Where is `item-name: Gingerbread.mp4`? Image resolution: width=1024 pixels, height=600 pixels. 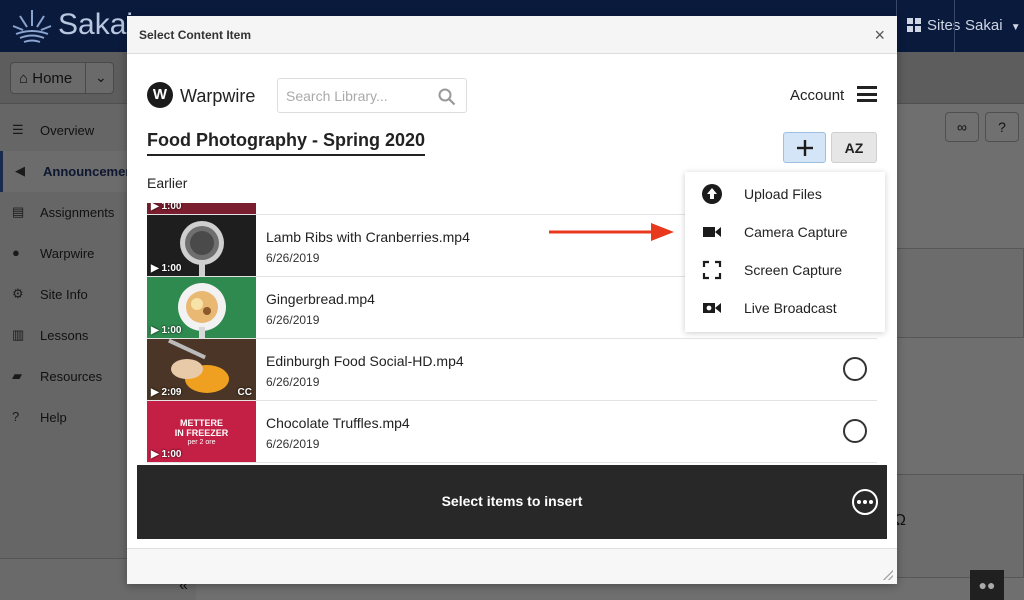
item-name: Gingerbread.mp4 is located at coordinates (320, 299).